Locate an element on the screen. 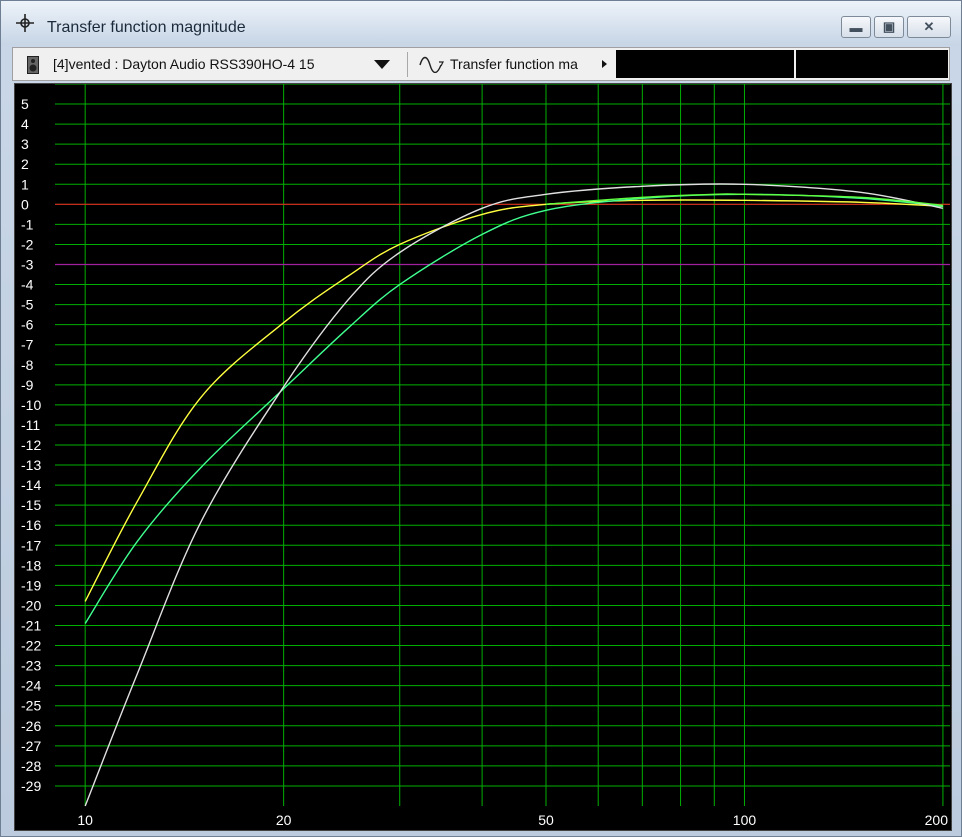 This screenshot has height=837, width=962. y-tick-label: 1 is located at coordinates (25, 184).